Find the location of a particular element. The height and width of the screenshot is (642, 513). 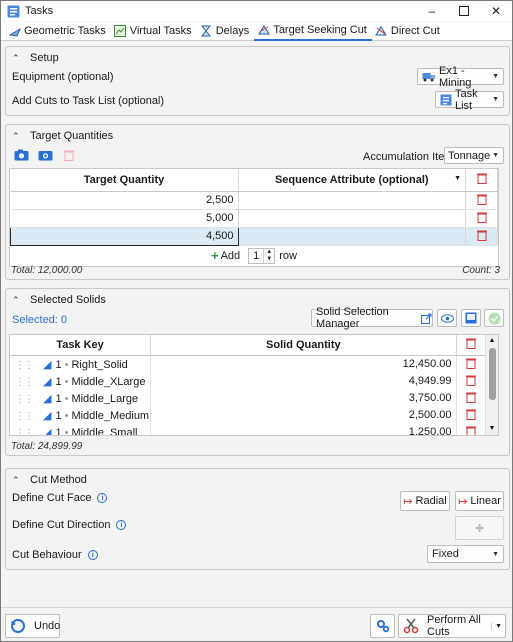

vertical-scrollbar: ▲ ▼ is located at coordinates (491, 385).